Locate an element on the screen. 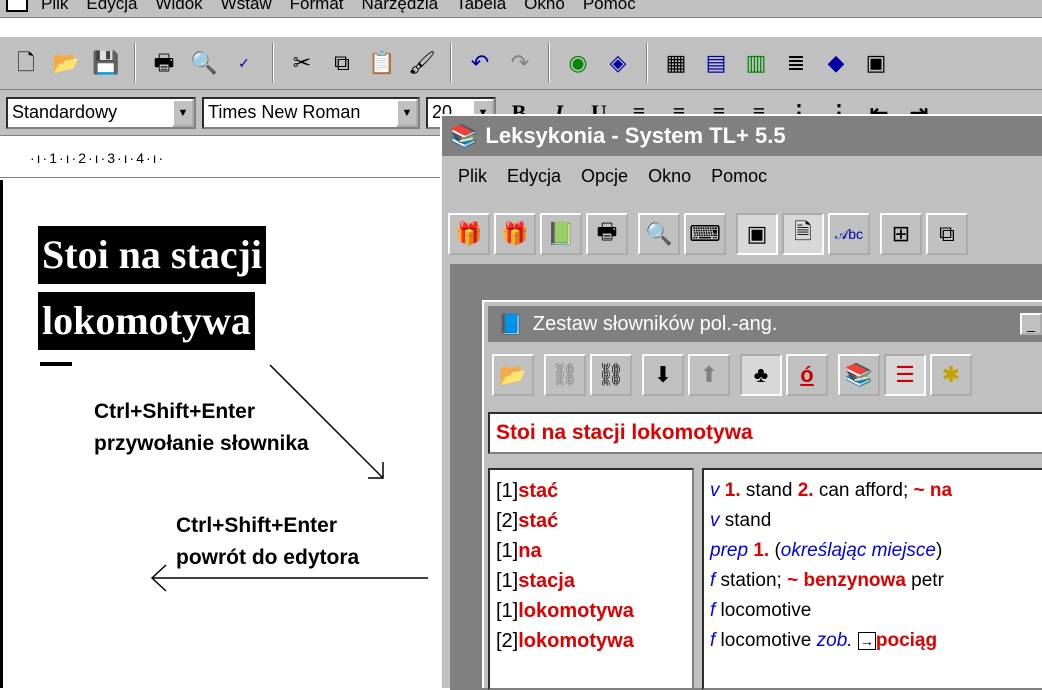 The width and height of the screenshot is (1042, 690). list-item: [1]stać is located at coordinates (591, 491).